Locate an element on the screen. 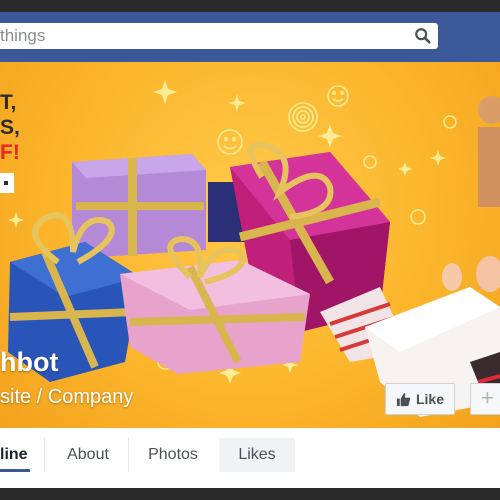 The image size is (500, 500). promo-chip is located at coordinates (7, 183).